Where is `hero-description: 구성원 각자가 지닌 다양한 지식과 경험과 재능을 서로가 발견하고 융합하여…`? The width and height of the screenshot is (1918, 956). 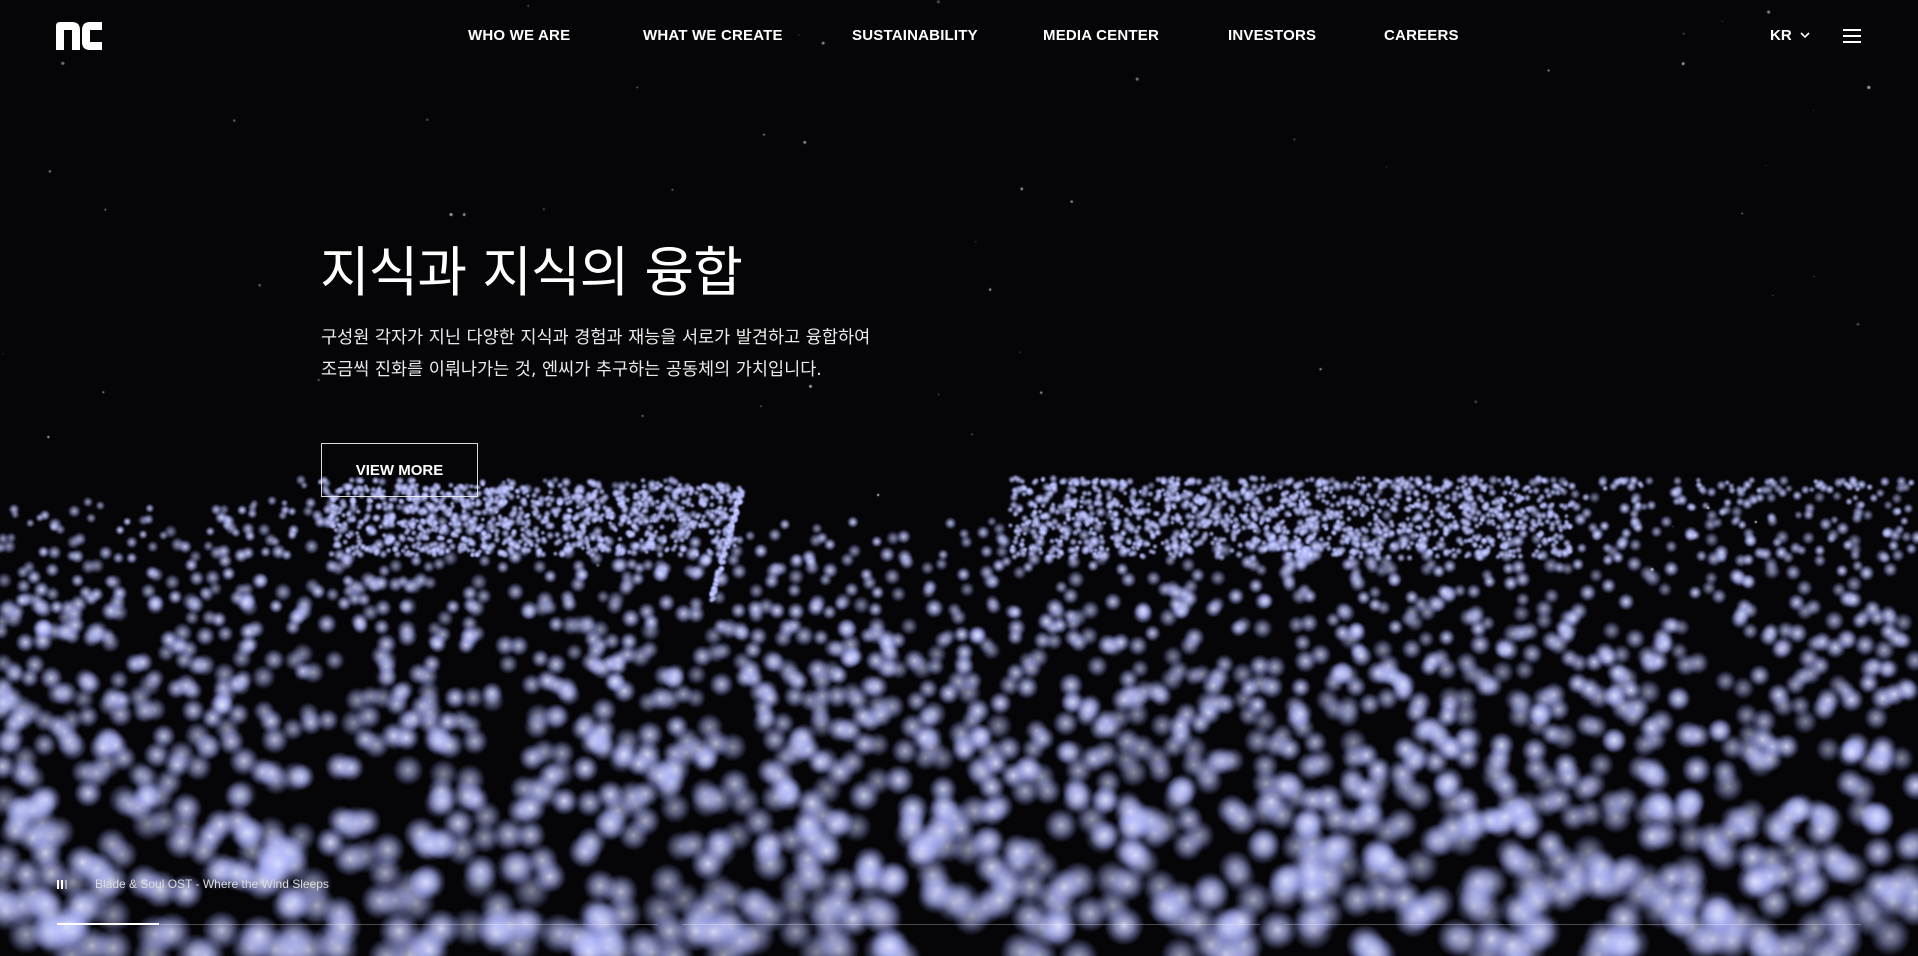
hero-description: 구성원 각자가 지닌 다양한 지식과 경험과 재능을 서로가 발견하고 융합하여… is located at coordinates (595, 354).